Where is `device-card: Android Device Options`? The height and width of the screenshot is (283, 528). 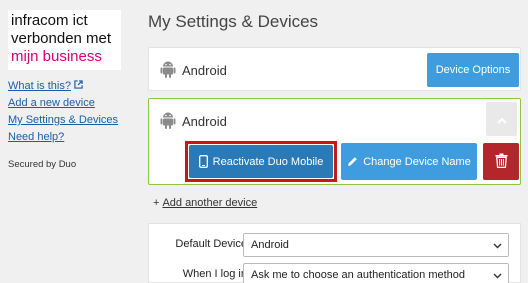
device-card: Android Device Options is located at coordinates (334, 69).